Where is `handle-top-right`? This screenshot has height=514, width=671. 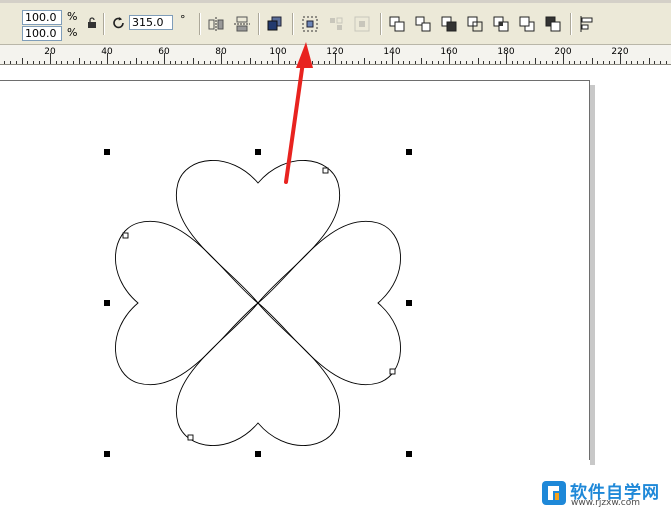
handle-top-right is located at coordinates (409, 152).